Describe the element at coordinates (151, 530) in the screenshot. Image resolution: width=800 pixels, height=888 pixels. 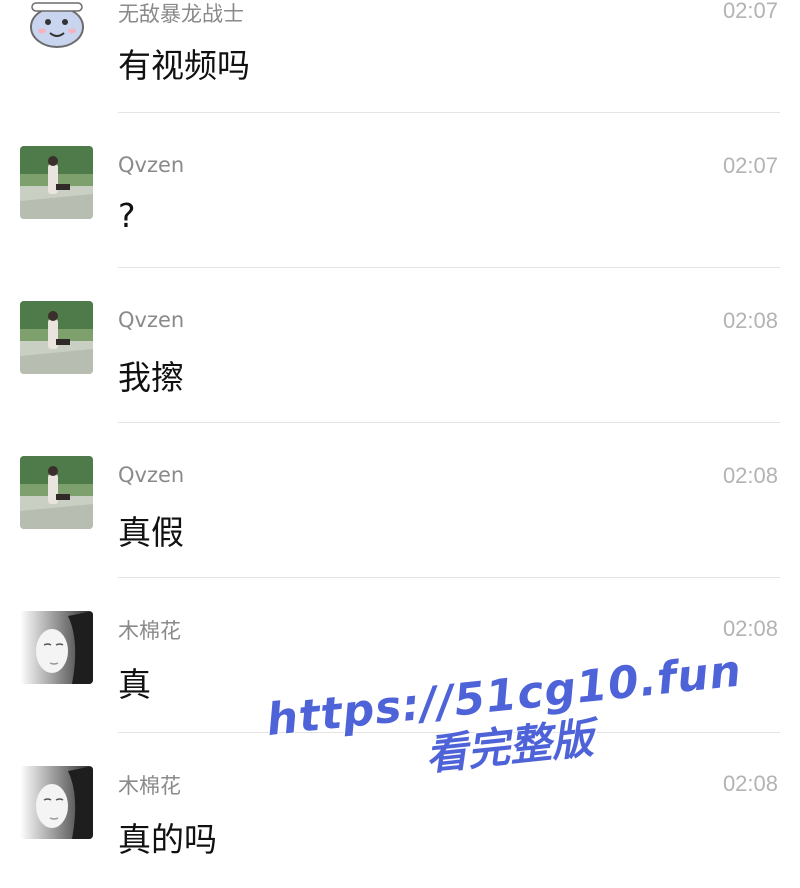
I see `message-text: 真假` at that location.